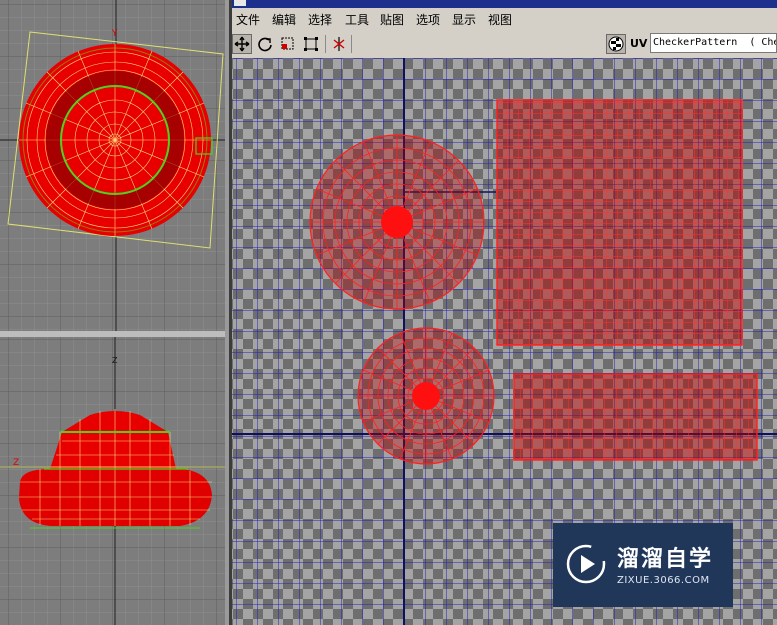 The height and width of the screenshot is (625, 777). I want to click on menu-file: 文件, so click(248, 19).